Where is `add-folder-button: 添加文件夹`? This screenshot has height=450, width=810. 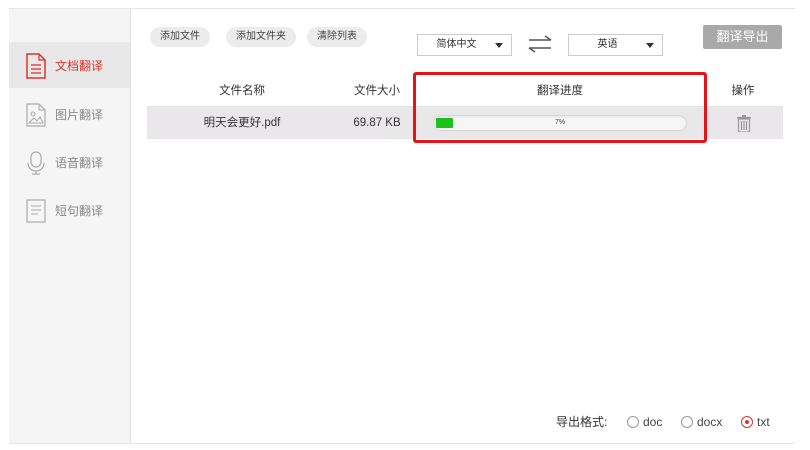 add-folder-button: 添加文件夹 is located at coordinates (261, 37).